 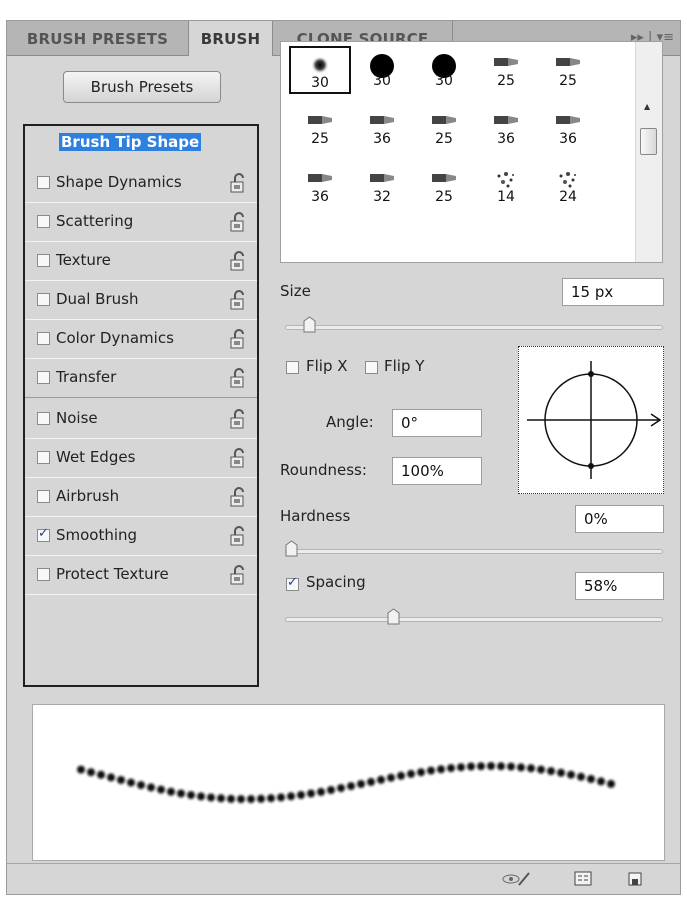 What do you see at coordinates (404, 366) in the screenshot?
I see `flip-y-label: Flip Y` at bounding box center [404, 366].